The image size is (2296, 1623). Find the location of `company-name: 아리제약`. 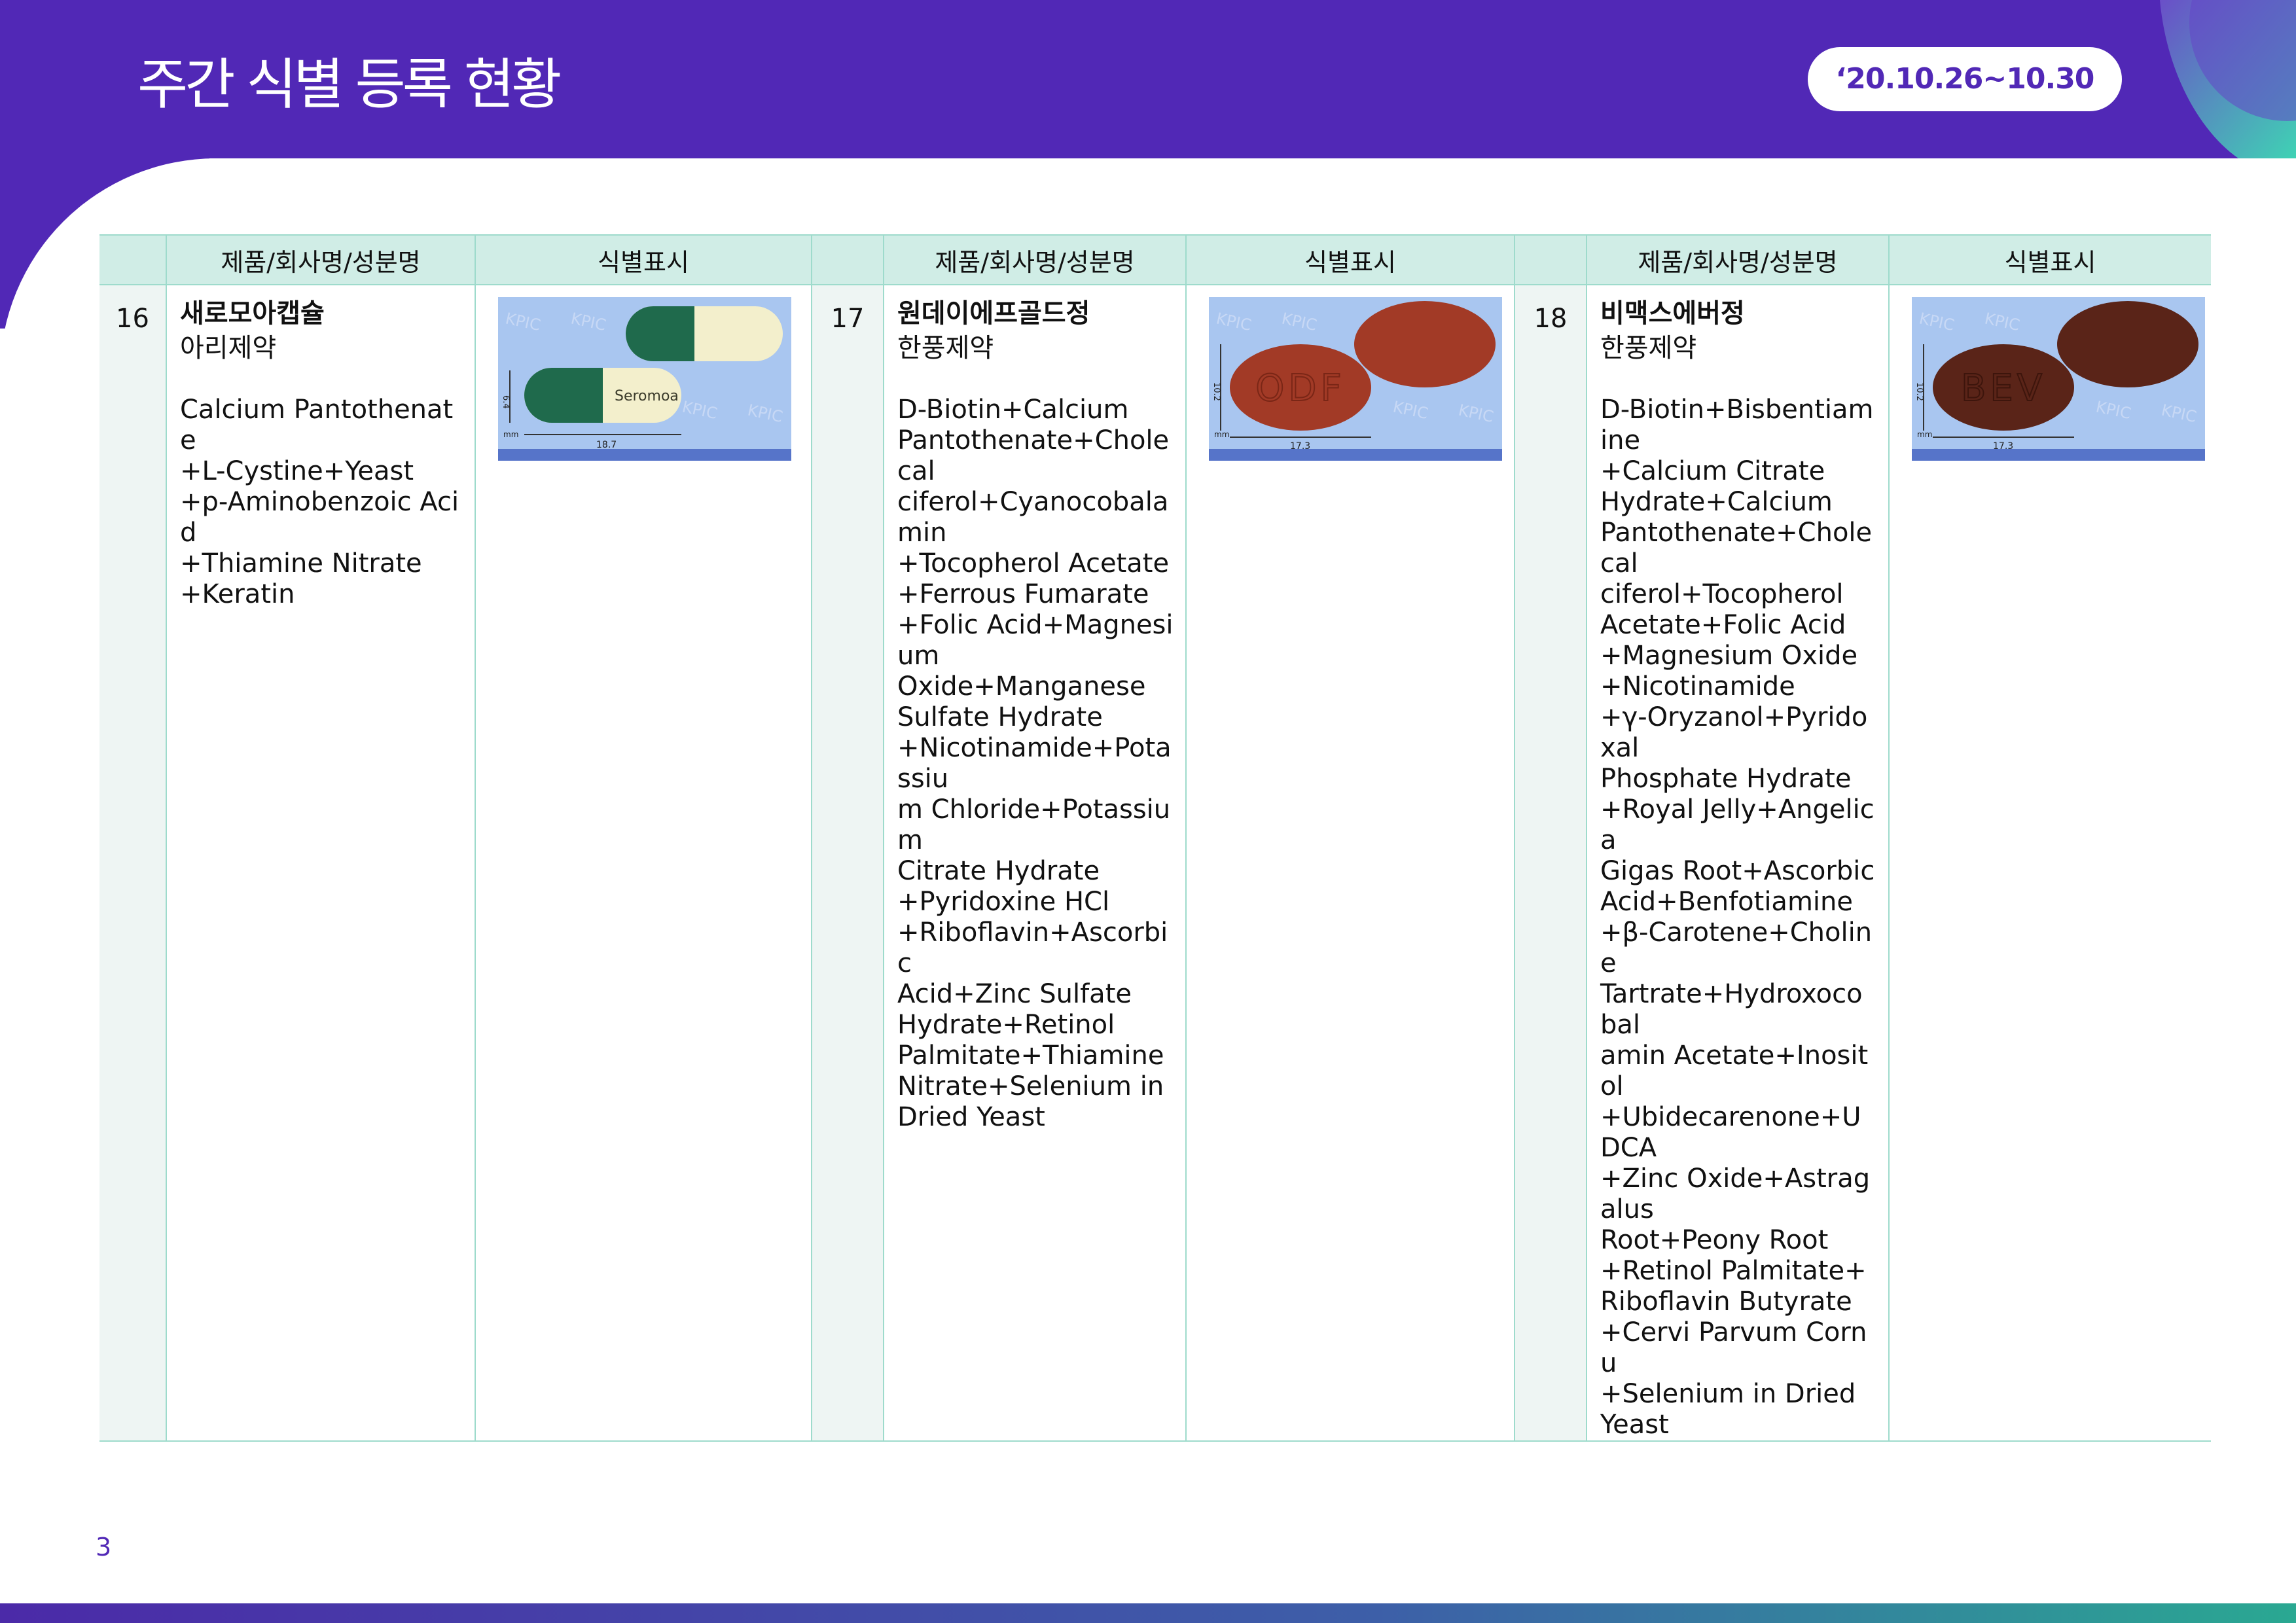

company-name: 아리제약 is located at coordinates (228, 348).